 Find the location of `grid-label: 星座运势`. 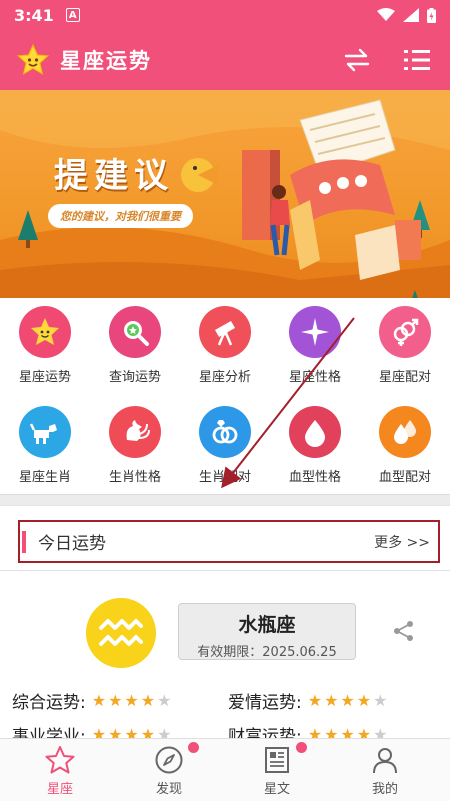

grid-label: 星座运势 is located at coordinates (44, 377).